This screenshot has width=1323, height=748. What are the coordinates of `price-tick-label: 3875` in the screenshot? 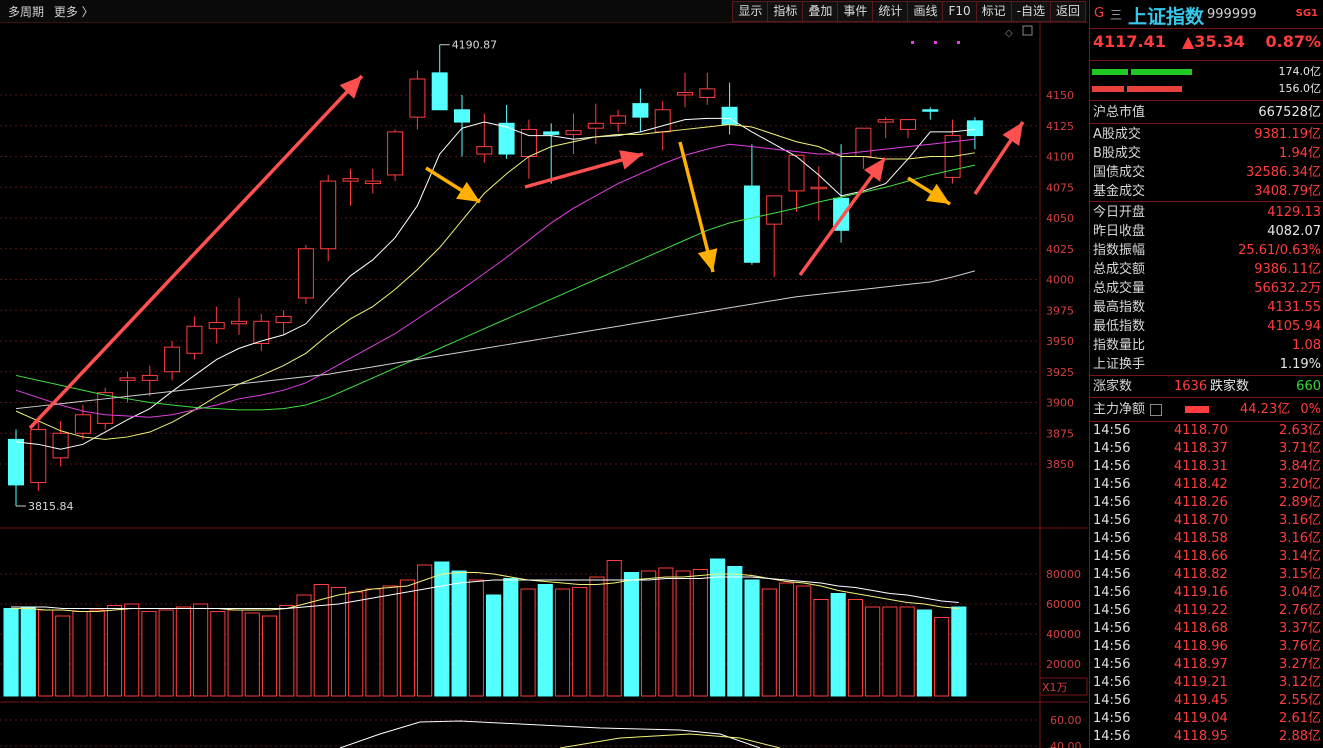 It's located at (1060, 433).